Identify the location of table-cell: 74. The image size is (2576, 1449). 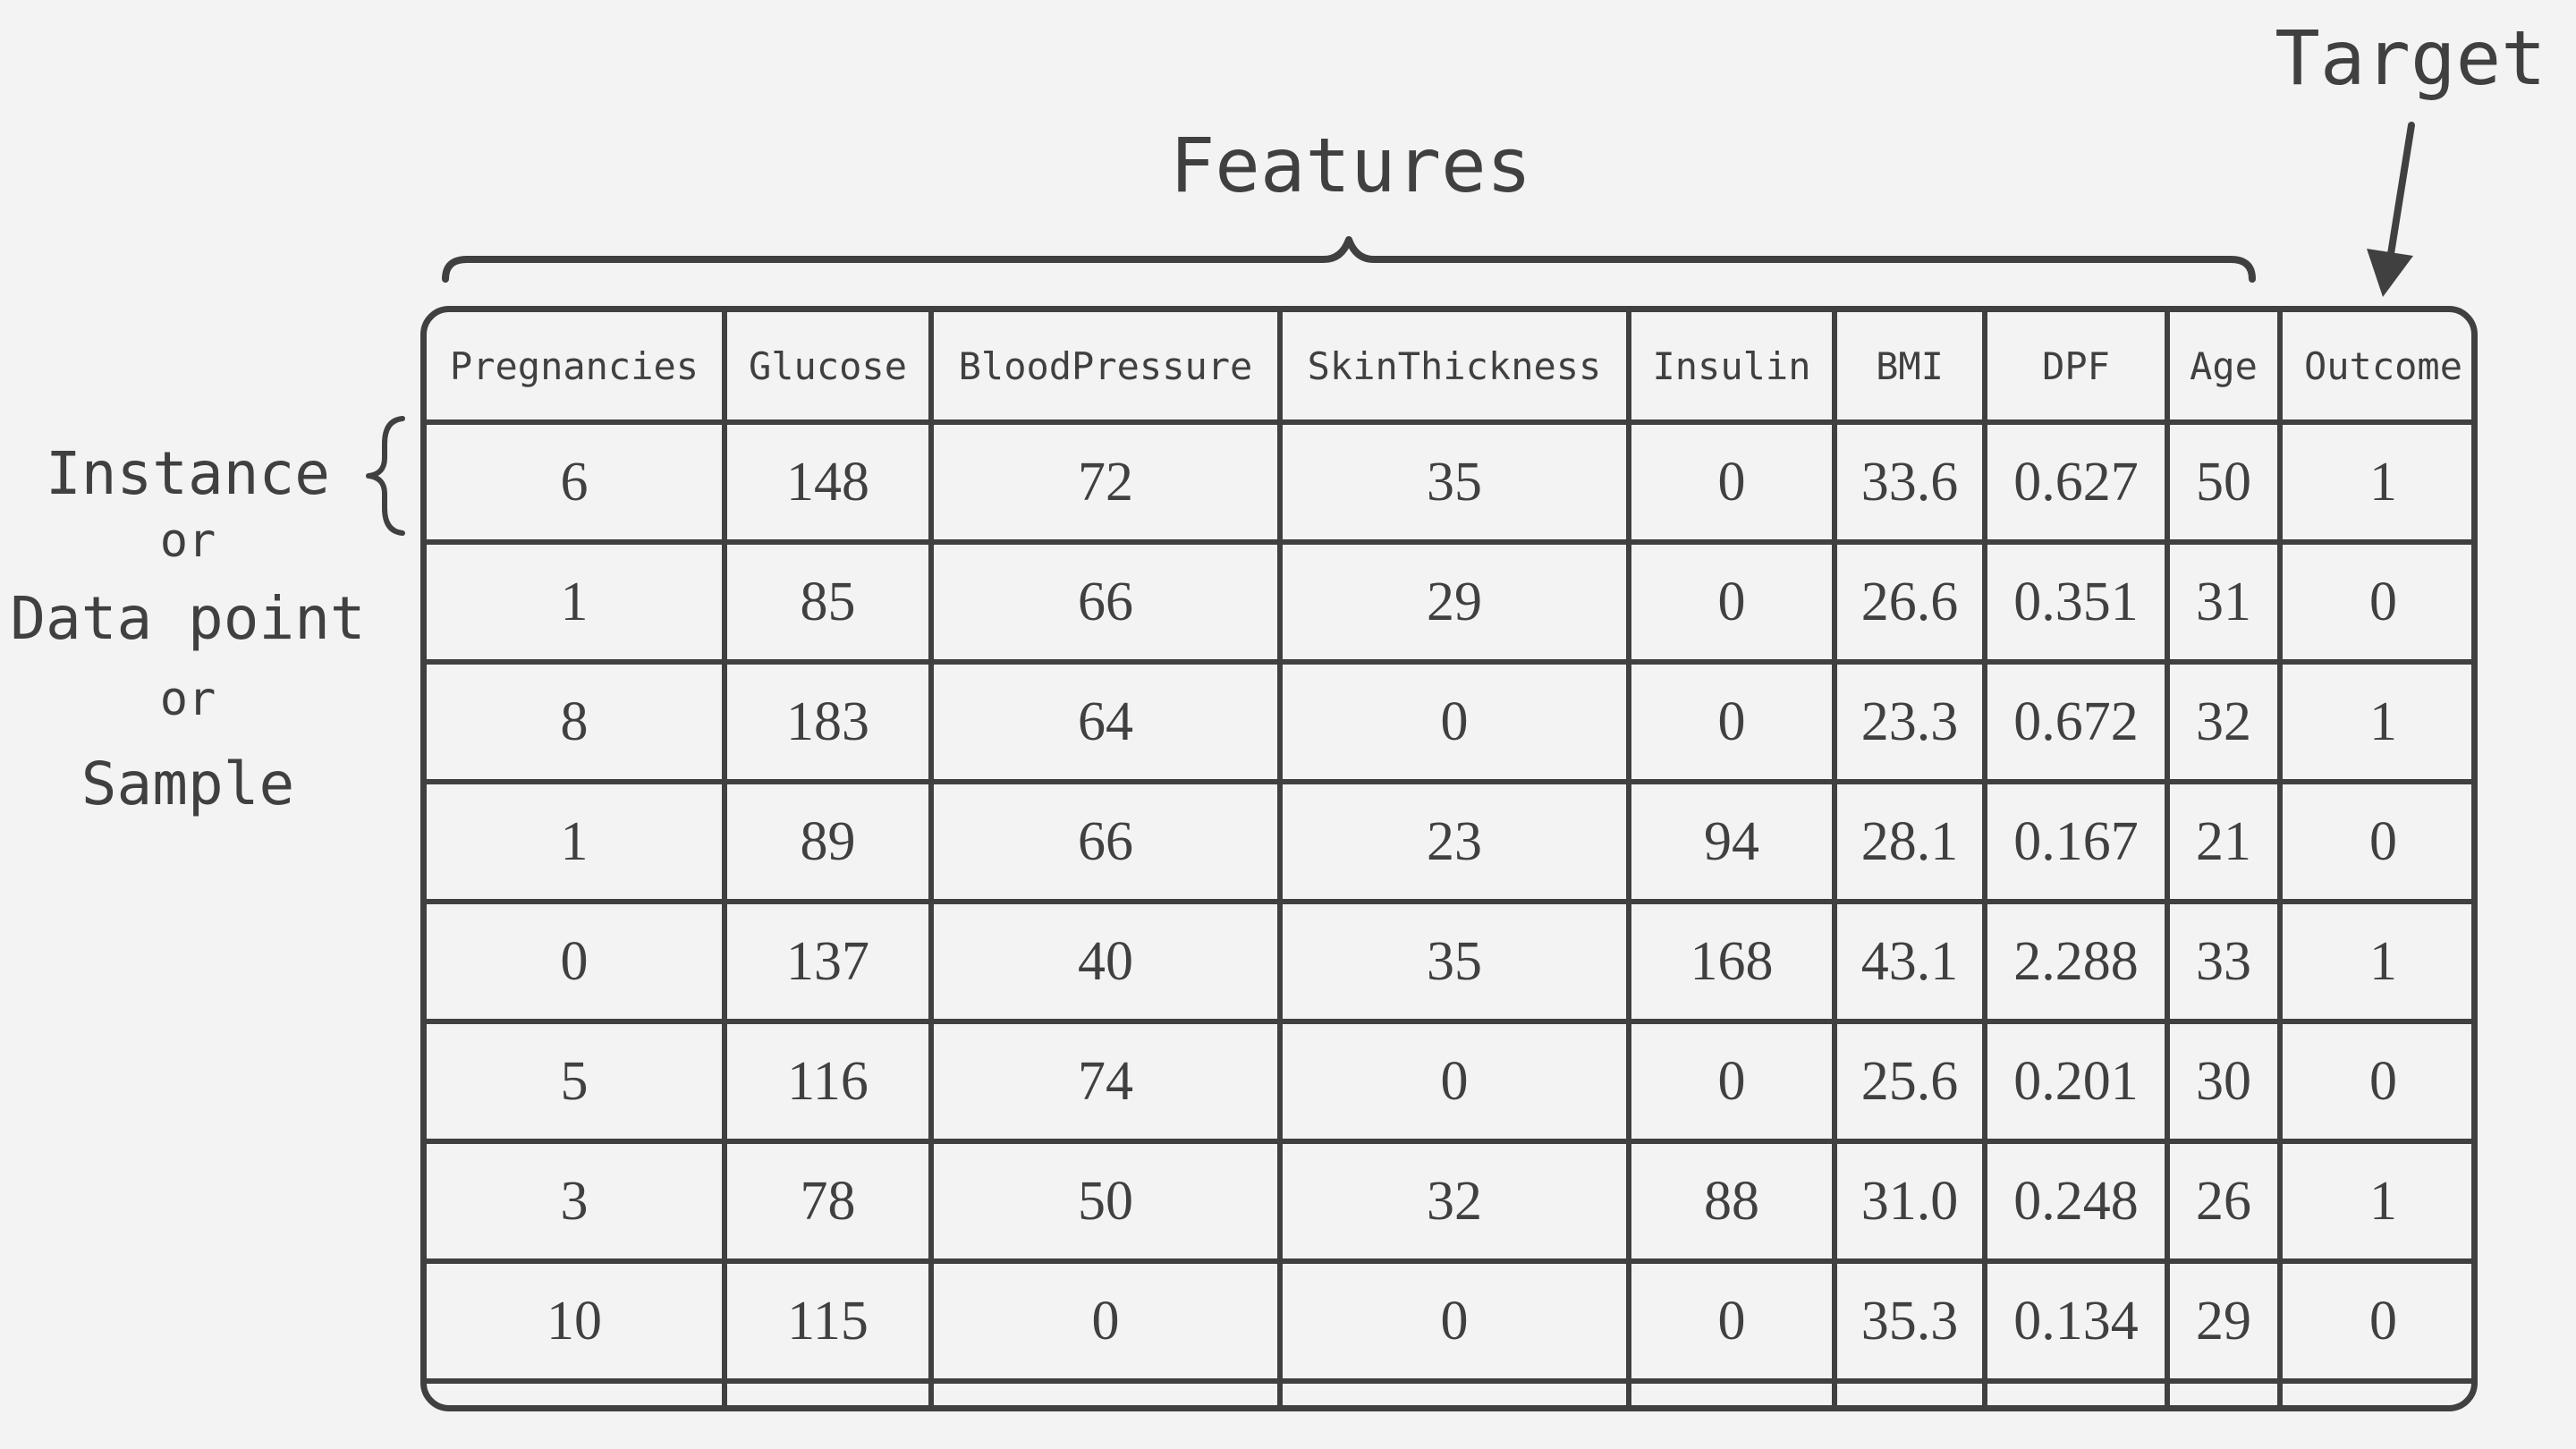
(1105, 1081).